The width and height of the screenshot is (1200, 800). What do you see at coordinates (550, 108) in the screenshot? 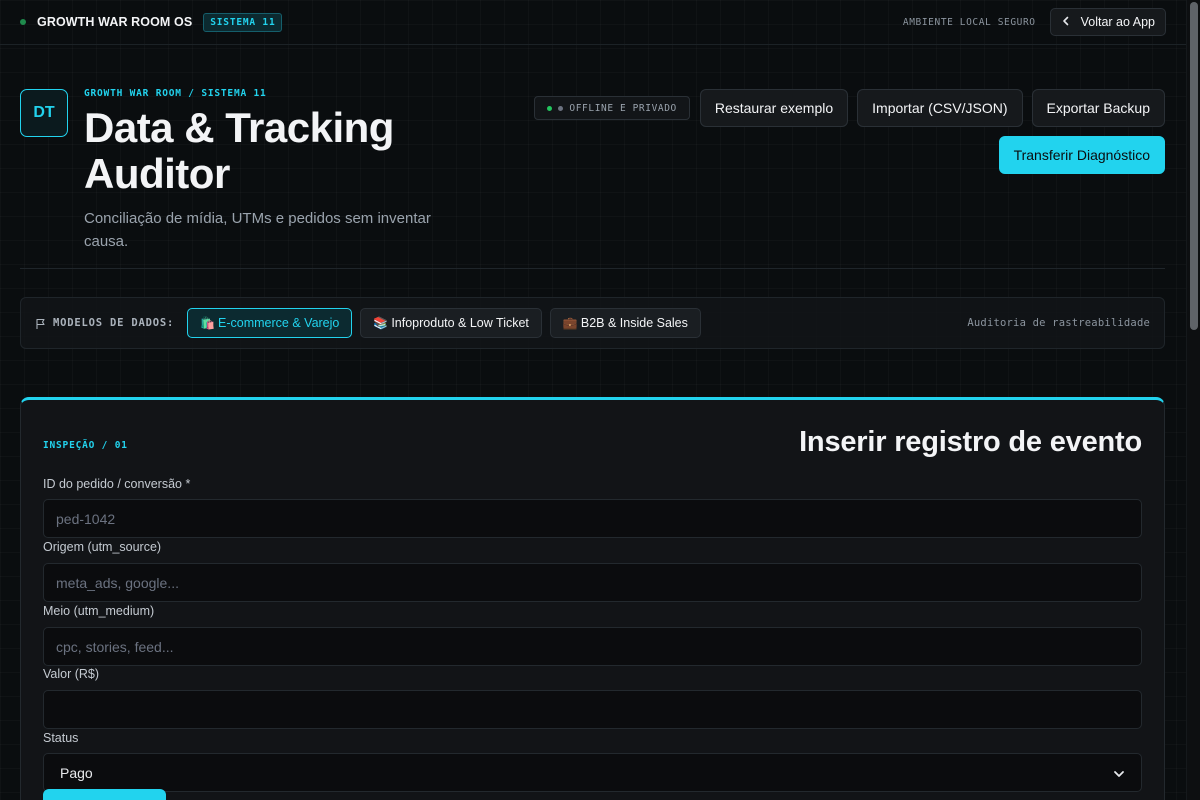
I see `online-dot-icon` at bounding box center [550, 108].